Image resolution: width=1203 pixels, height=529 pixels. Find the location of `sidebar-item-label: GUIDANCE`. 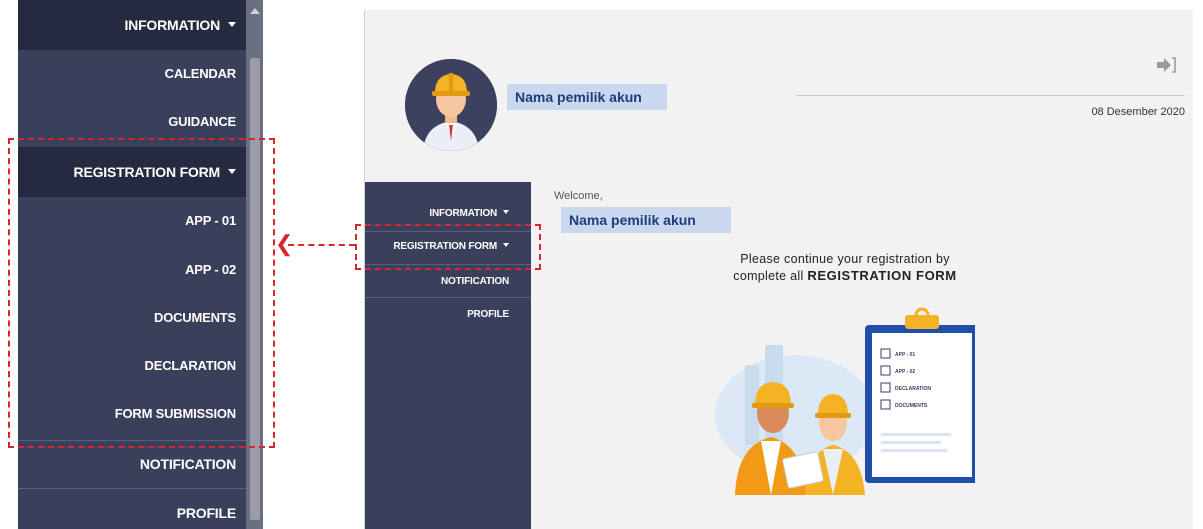

sidebar-item-label: GUIDANCE is located at coordinates (202, 121).